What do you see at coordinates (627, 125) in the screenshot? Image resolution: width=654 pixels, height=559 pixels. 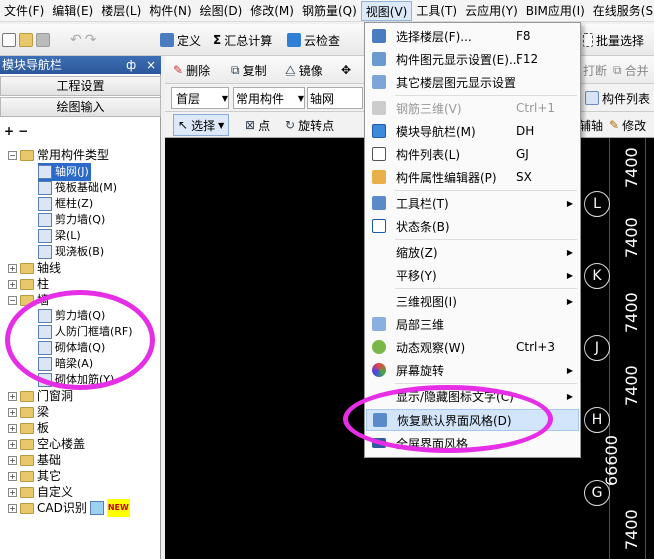 I see `modify-button: ✎ 修改` at bounding box center [627, 125].